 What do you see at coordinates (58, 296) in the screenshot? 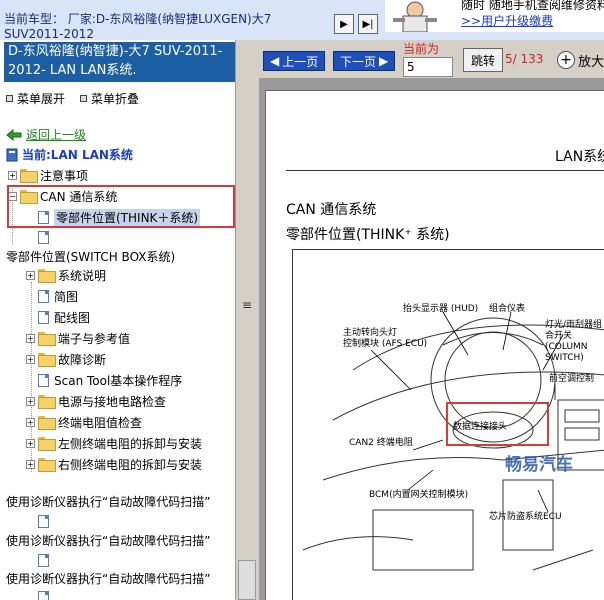
I see `tree-item-diagram: 简图` at bounding box center [58, 296].